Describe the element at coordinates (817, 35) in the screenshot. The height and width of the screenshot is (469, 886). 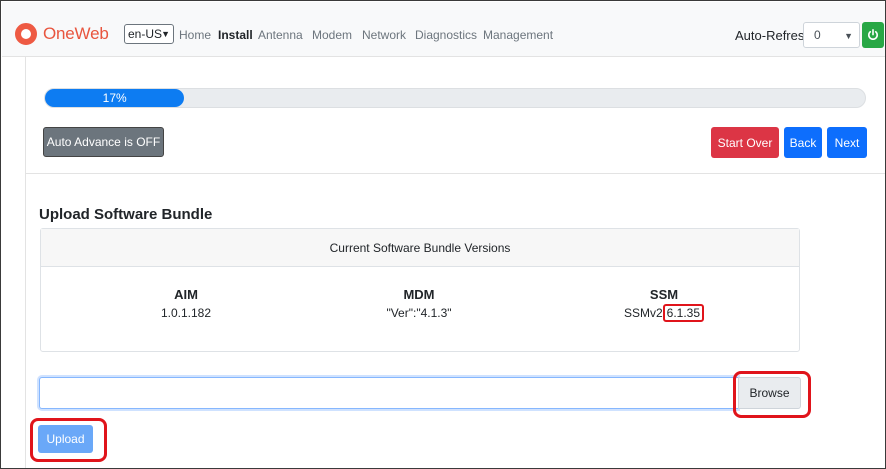
I see `auto-refresh-value: 0` at that location.